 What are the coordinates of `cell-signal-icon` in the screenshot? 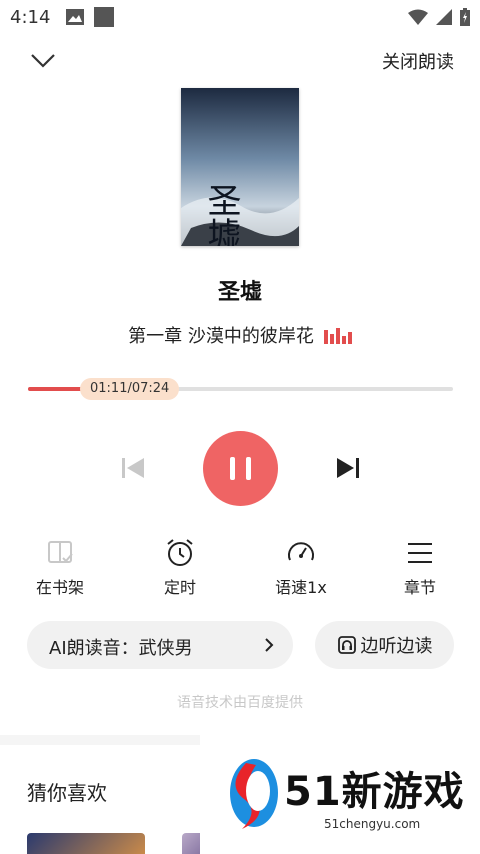 It's located at (444, 17).